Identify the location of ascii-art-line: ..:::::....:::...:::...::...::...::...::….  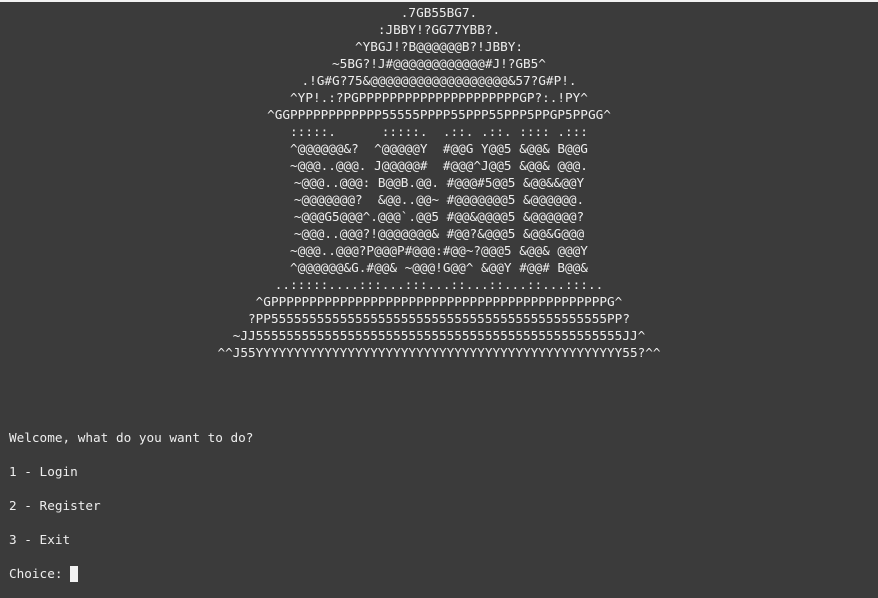
(439, 284).